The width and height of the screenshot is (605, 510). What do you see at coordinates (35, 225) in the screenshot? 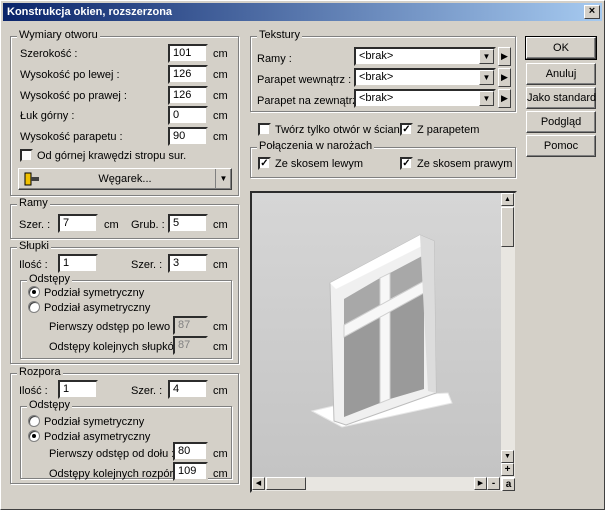
I see `frame-width-label: Szer. :` at bounding box center [35, 225].